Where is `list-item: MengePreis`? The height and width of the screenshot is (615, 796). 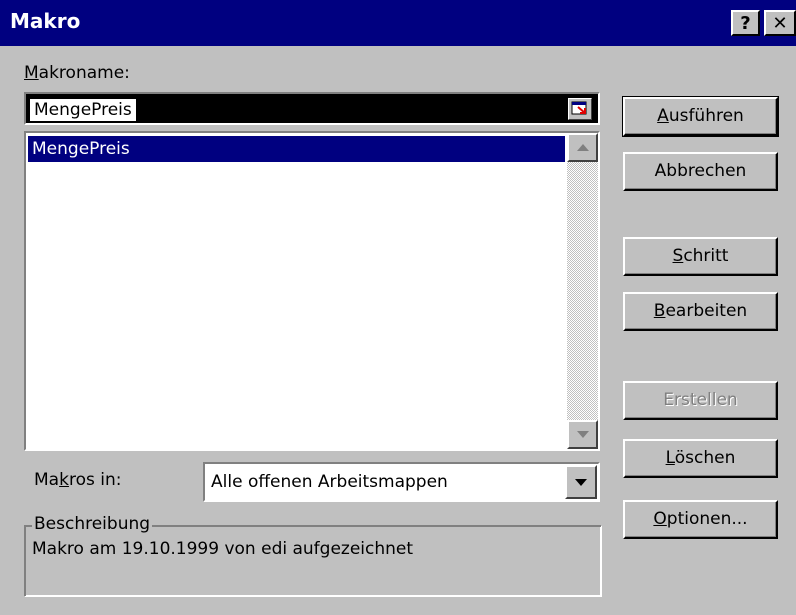 list-item: MengePreis is located at coordinates (296, 149).